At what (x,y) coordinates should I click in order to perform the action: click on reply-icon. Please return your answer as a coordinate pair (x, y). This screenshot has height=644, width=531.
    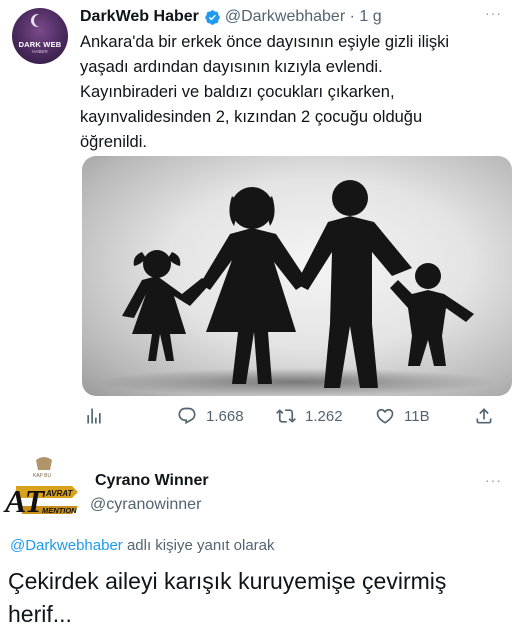
    Looking at the image, I should click on (187, 416).